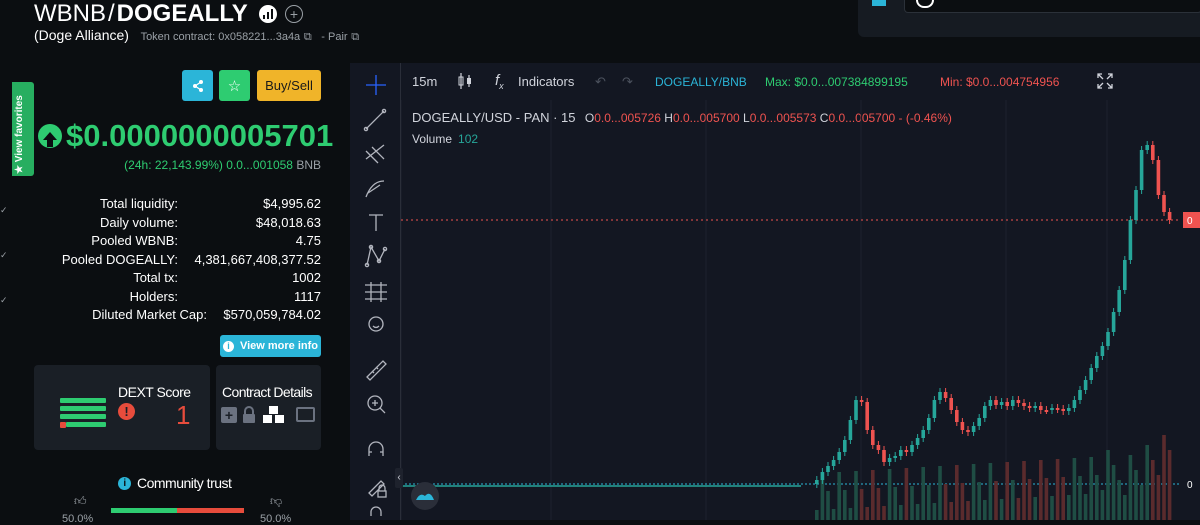 This screenshot has height=525, width=1200. What do you see at coordinates (124, 483) in the screenshot?
I see `info-icon: i` at bounding box center [124, 483].